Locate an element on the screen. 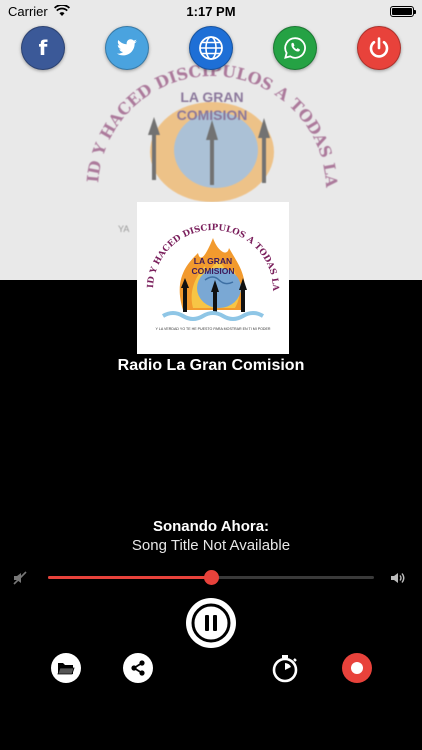 This screenshot has height=750, width=422. volume-slider is located at coordinates (211, 577).